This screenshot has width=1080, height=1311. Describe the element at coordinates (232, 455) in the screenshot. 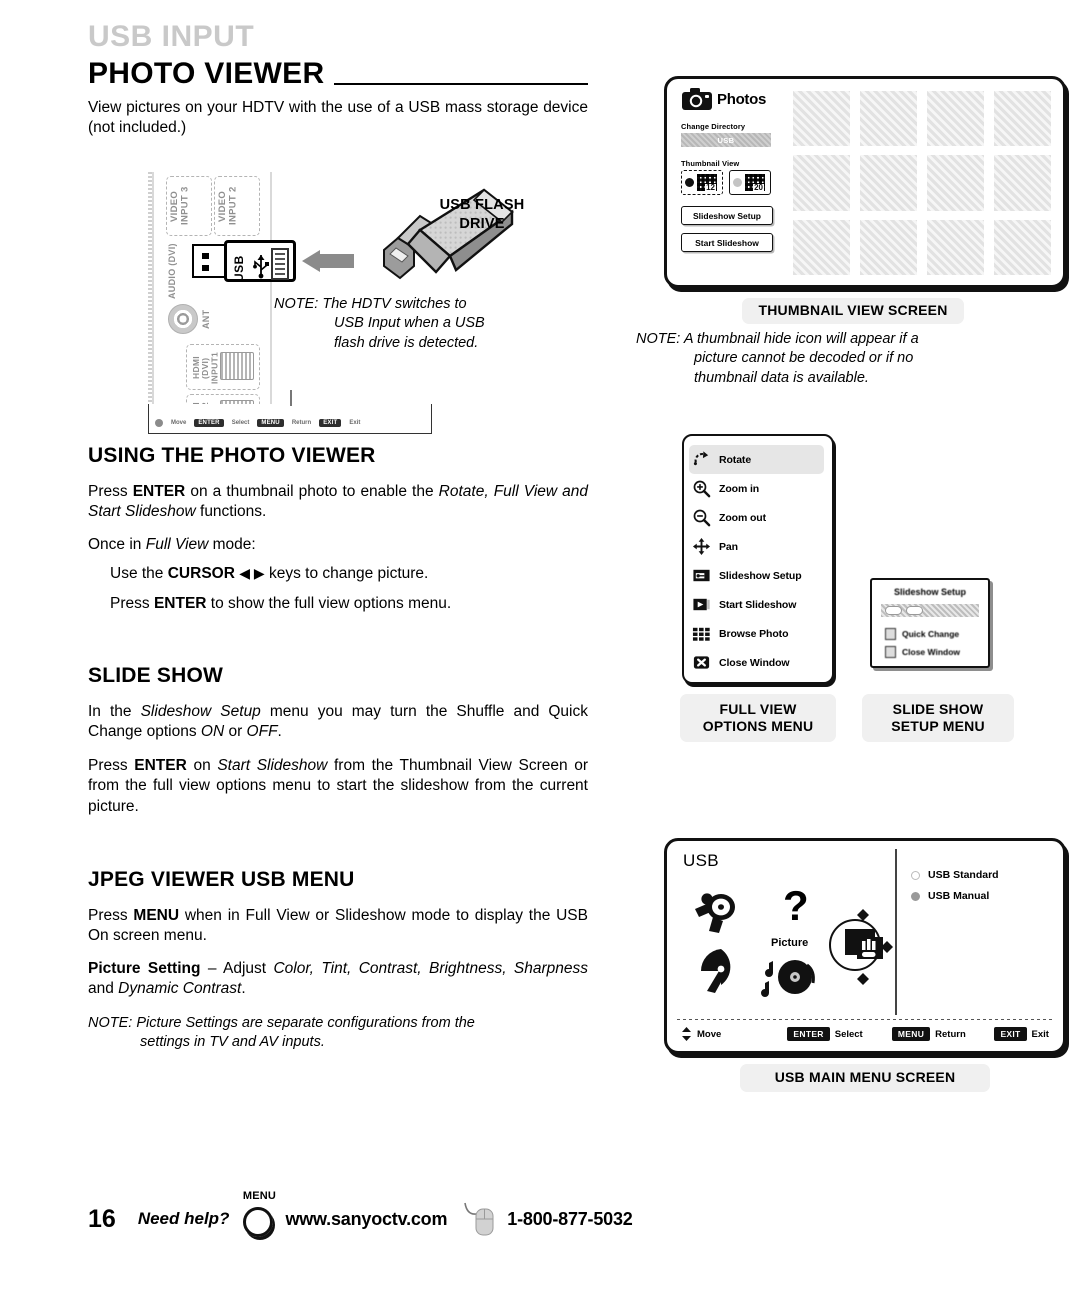

I see `using-heading: USING THE PHOTO VIEWER` at that location.